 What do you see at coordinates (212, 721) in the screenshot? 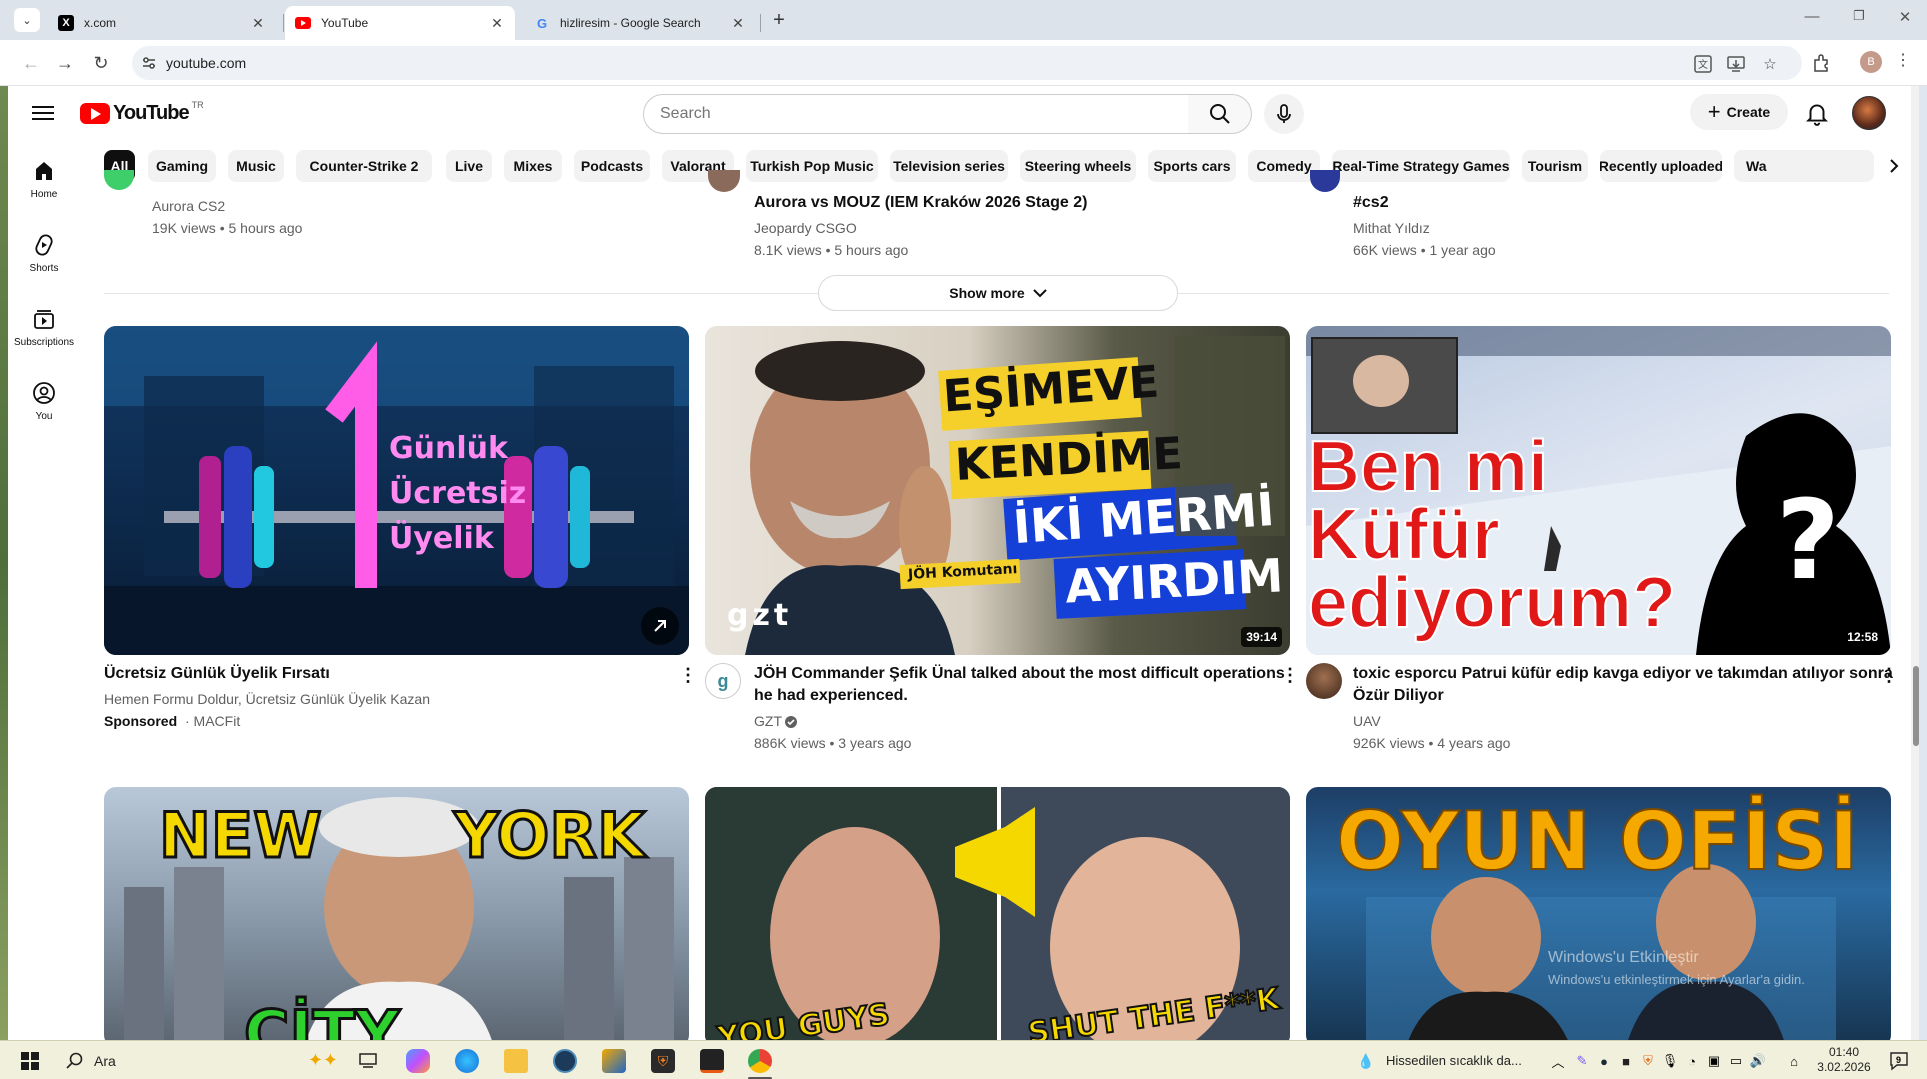
I see `sponsor-name: · MACFit` at bounding box center [212, 721].